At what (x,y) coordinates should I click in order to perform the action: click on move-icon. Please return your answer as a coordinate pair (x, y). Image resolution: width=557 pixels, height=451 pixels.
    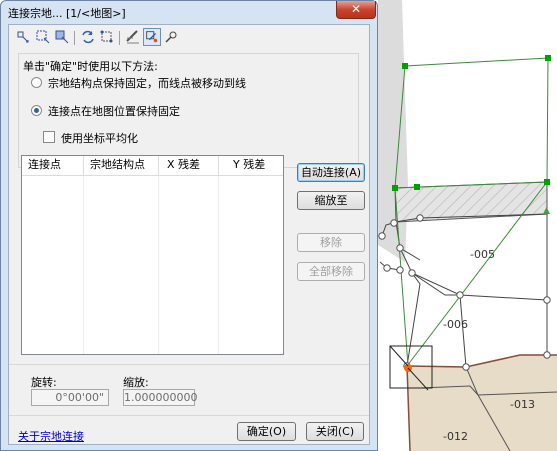
    Looking at the image, I should click on (171, 37).